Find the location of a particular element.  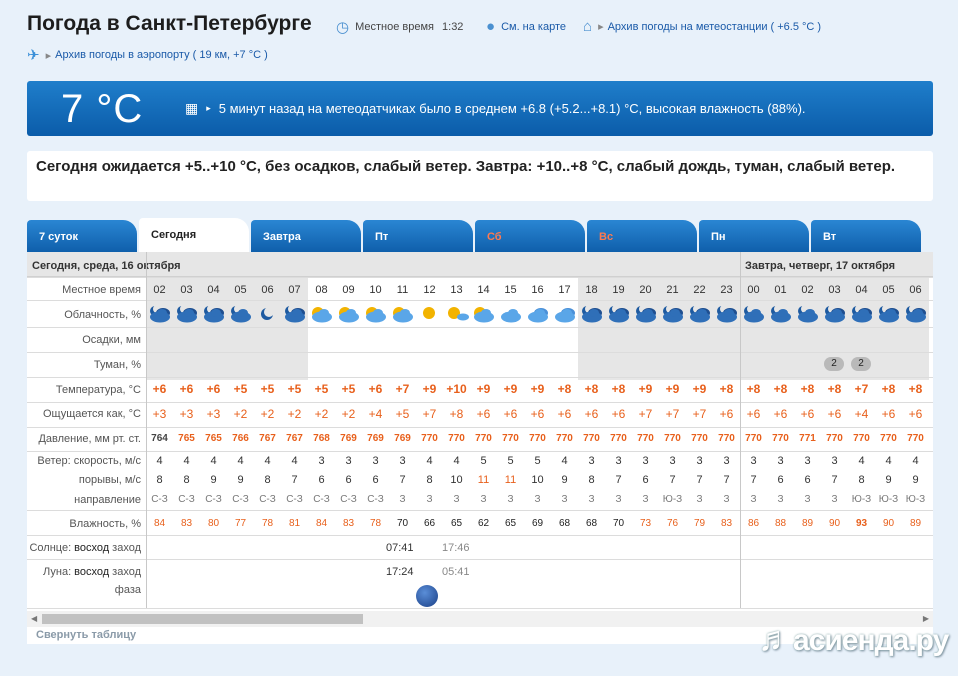

station-archive-link: Архив погоды на метеостанции ( +6.5 °C ) is located at coordinates (715, 27).